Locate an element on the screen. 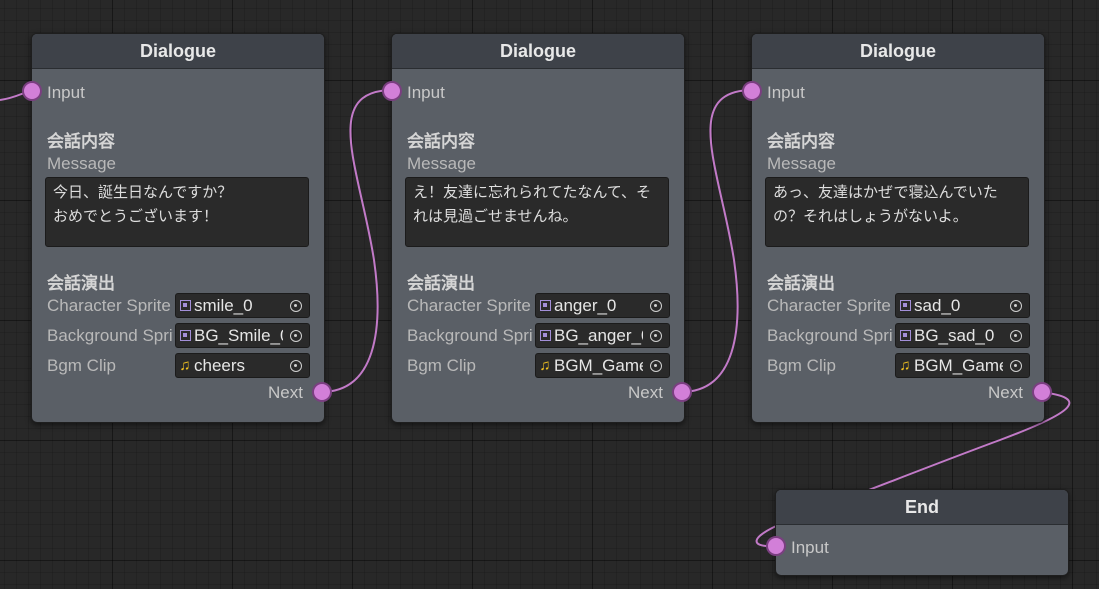  background-sprite-field: BG_sad_0 is located at coordinates (962, 335).